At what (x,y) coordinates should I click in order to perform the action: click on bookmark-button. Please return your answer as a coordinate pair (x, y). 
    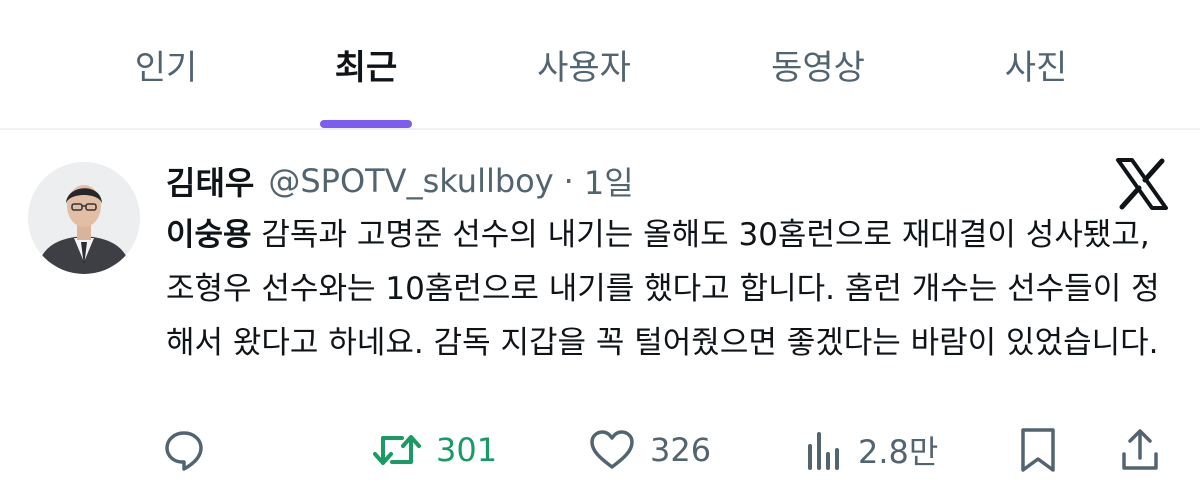
    Looking at the image, I should click on (1038, 450).